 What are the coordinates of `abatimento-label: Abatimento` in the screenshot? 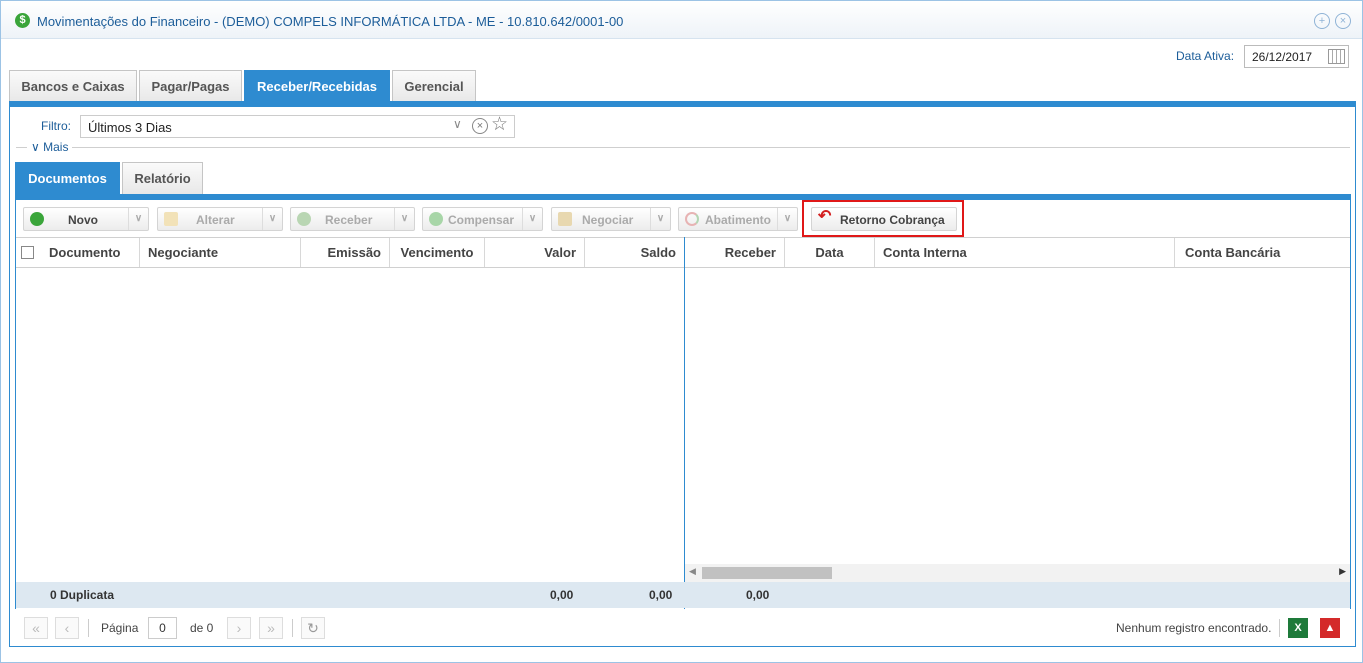 It's located at (738, 220).